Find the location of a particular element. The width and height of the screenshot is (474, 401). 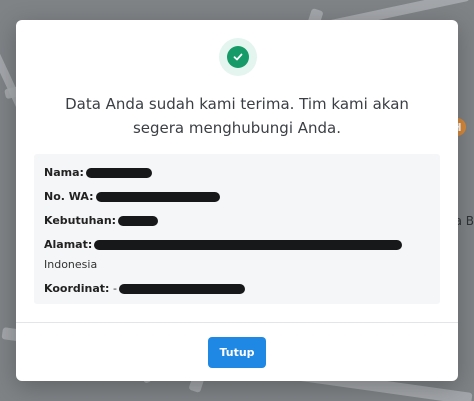

kebutuhan-label: Kebutuhan: is located at coordinates (80, 220).